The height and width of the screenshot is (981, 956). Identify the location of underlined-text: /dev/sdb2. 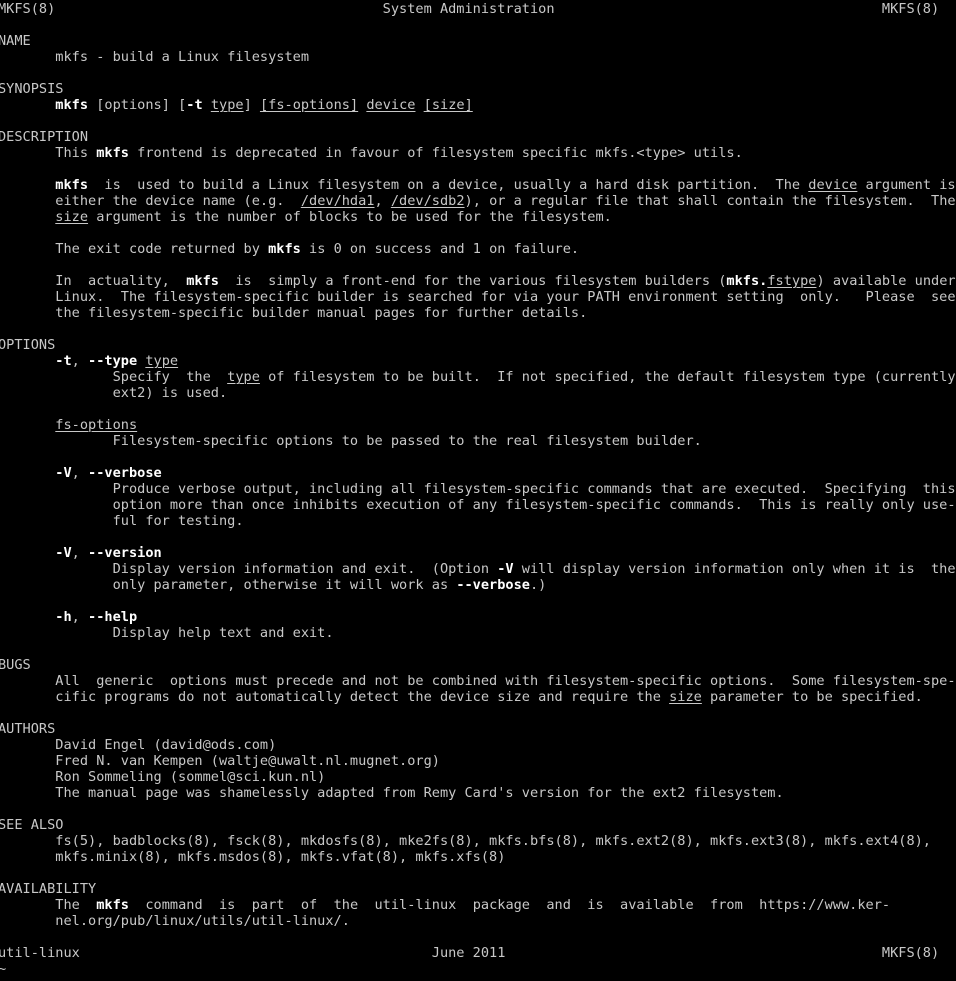
(427, 201).